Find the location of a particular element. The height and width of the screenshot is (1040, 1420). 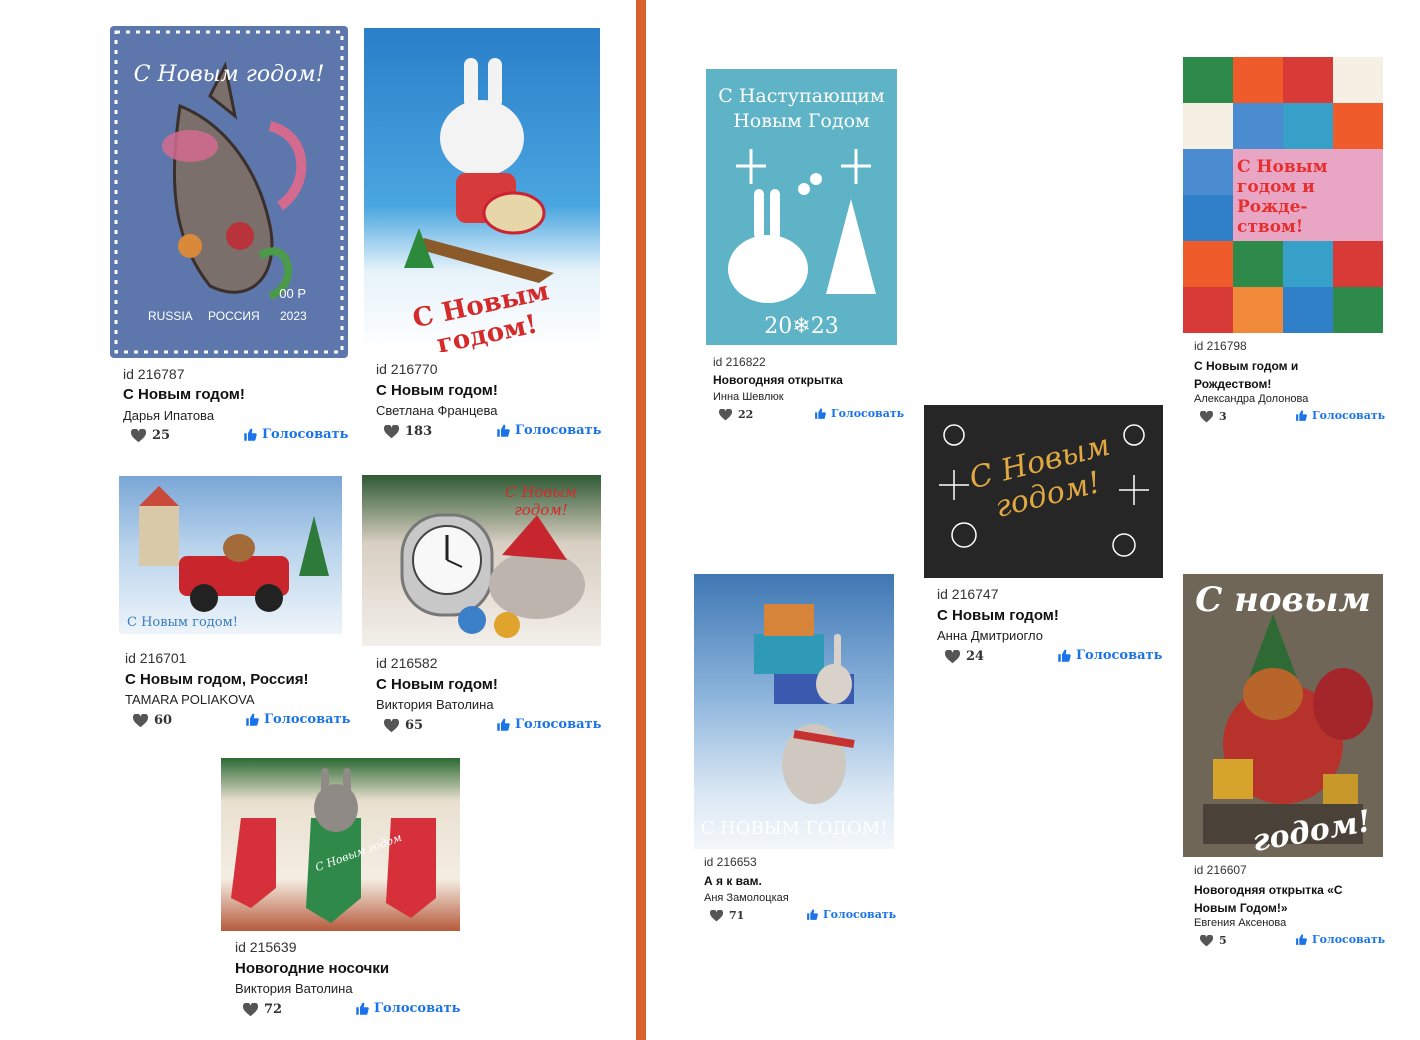

card-greeting-1: С новым is located at coordinates (1283, 600).